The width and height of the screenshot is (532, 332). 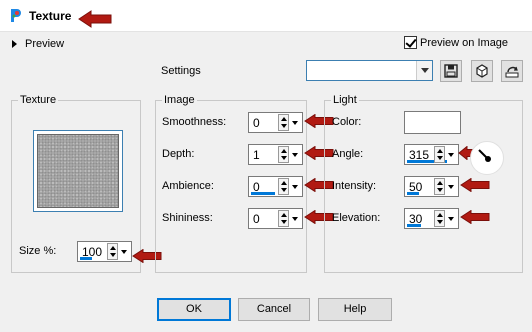 I want to click on ambience-dropdown-icon, so click(x=295, y=186).